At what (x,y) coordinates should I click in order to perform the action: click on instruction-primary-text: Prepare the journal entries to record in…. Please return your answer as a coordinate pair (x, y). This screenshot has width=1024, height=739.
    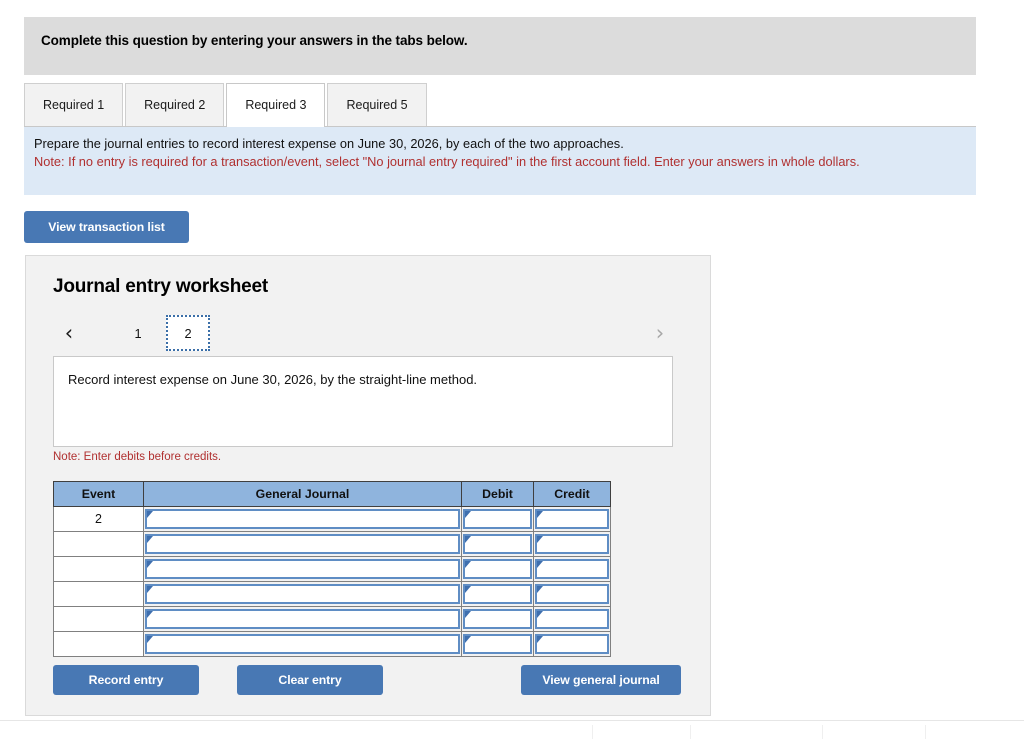
    Looking at the image, I should click on (329, 143).